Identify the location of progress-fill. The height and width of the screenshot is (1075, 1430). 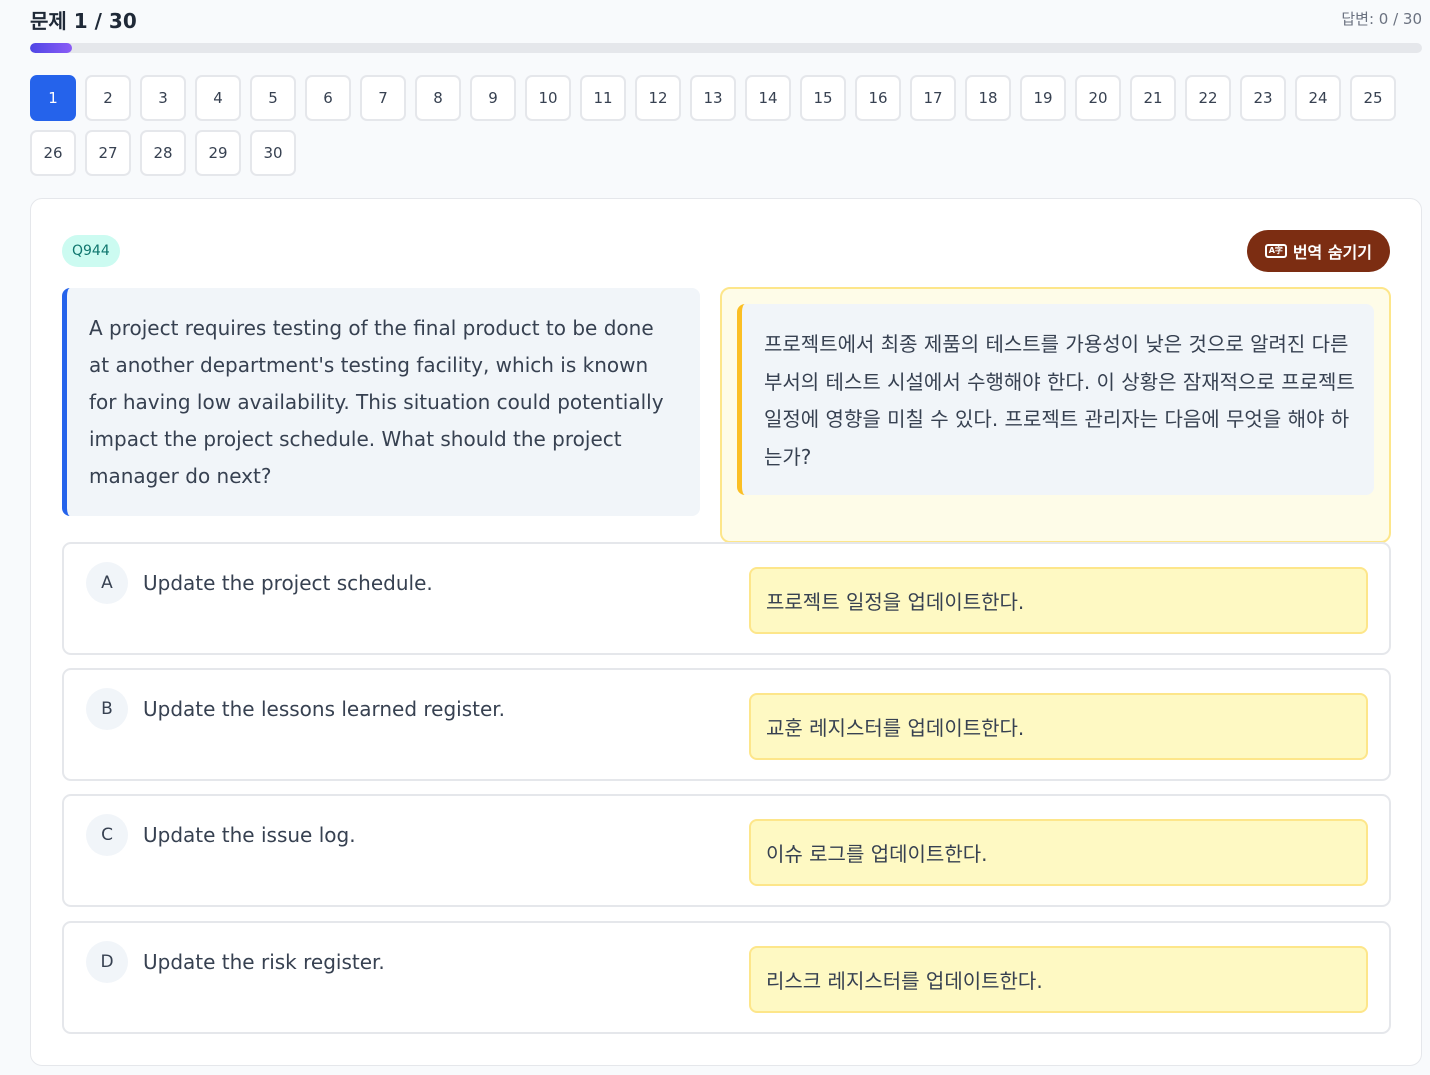
(51, 48).